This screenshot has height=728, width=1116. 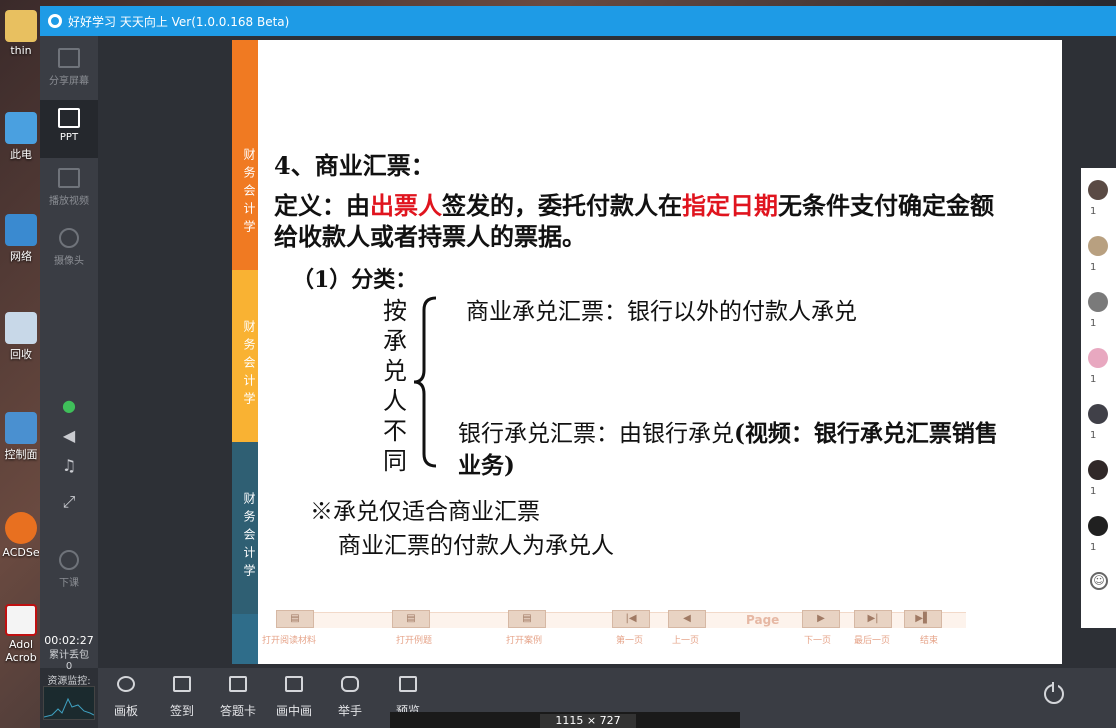 I want to click on camera-label: 摄像头, so click(x=69, y=261).